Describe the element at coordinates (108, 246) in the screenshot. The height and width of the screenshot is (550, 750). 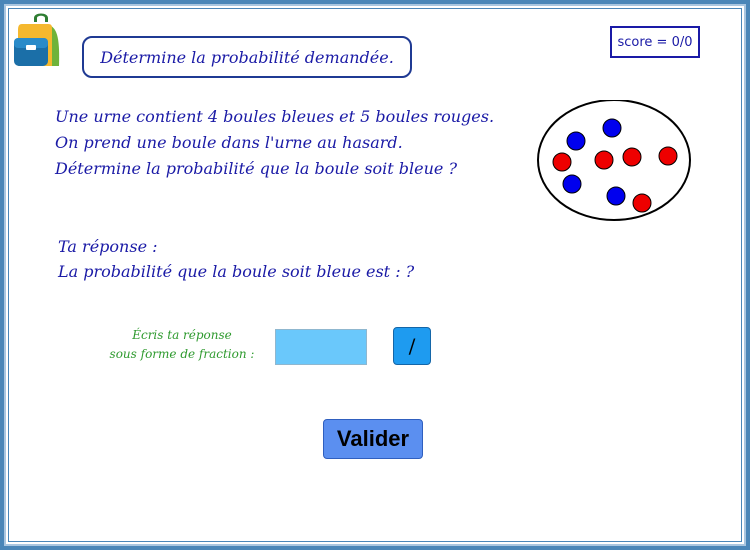
I see `answer-line-1: Ta réponse :` at that location.